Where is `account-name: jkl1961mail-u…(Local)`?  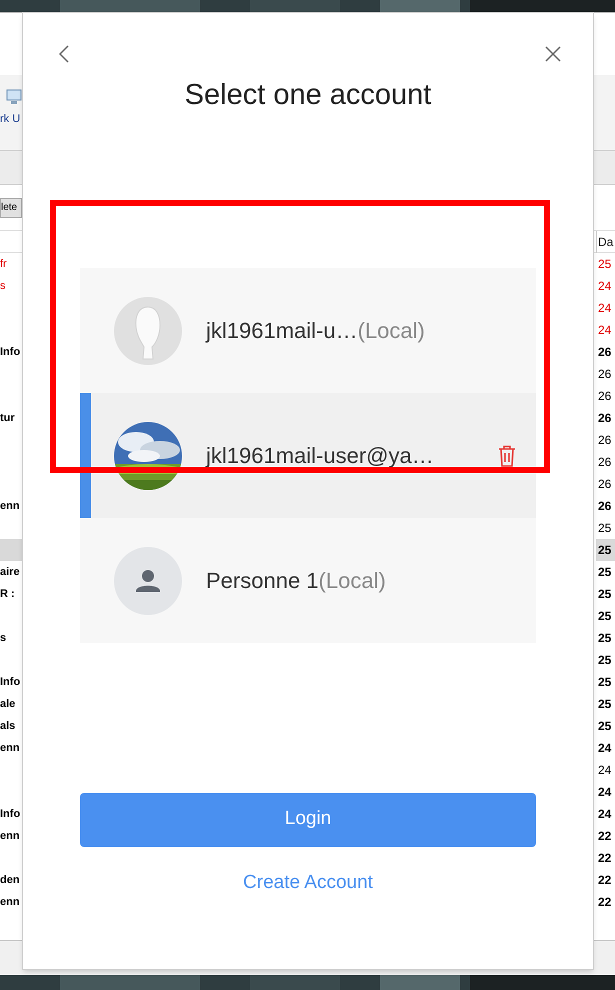
account-name: jkl1961mail-u…(Local) is located at coordinates (316, 331).